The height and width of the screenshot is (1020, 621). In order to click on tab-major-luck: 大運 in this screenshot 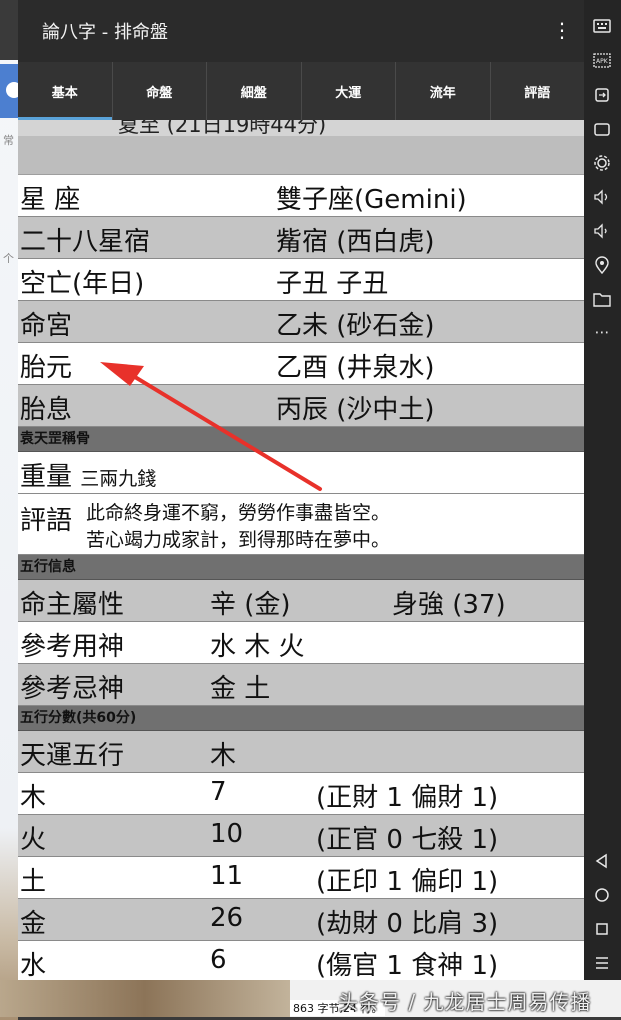, I will do `click(348, 91)`.